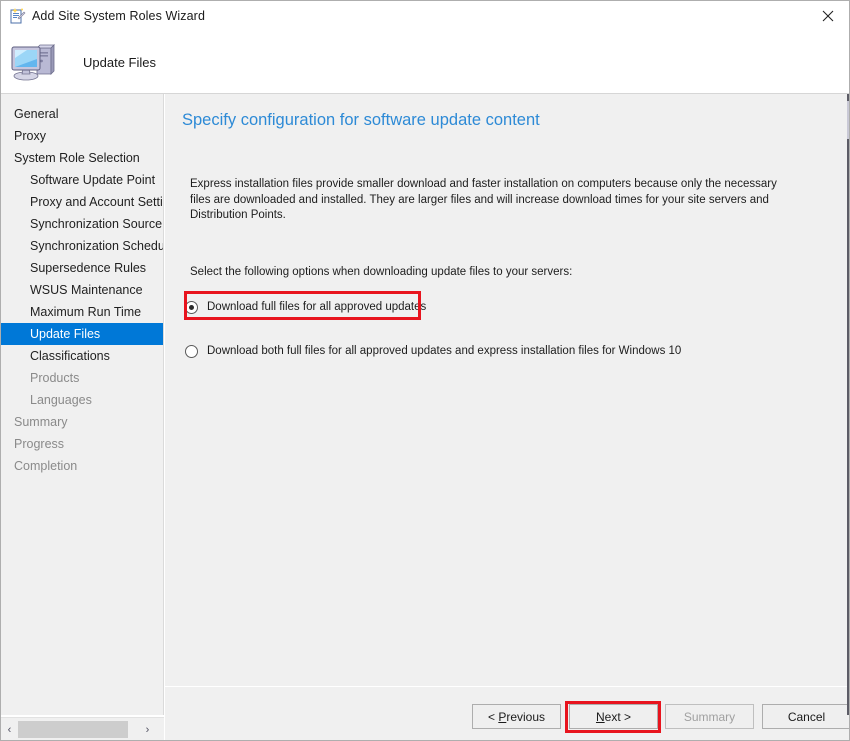 The width and height of the screenshot is (850, 741). I want to click on window-title: Add Site System Roles Wizard, so click(118, 16).